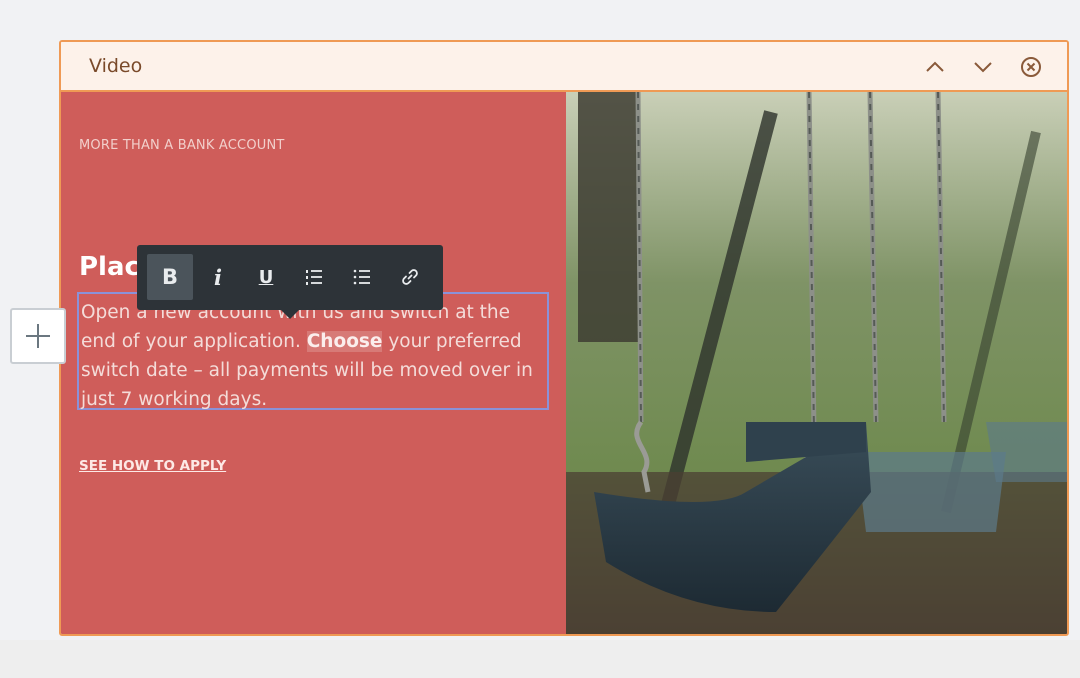  I want to click on plus-icon, so click(38, 336).